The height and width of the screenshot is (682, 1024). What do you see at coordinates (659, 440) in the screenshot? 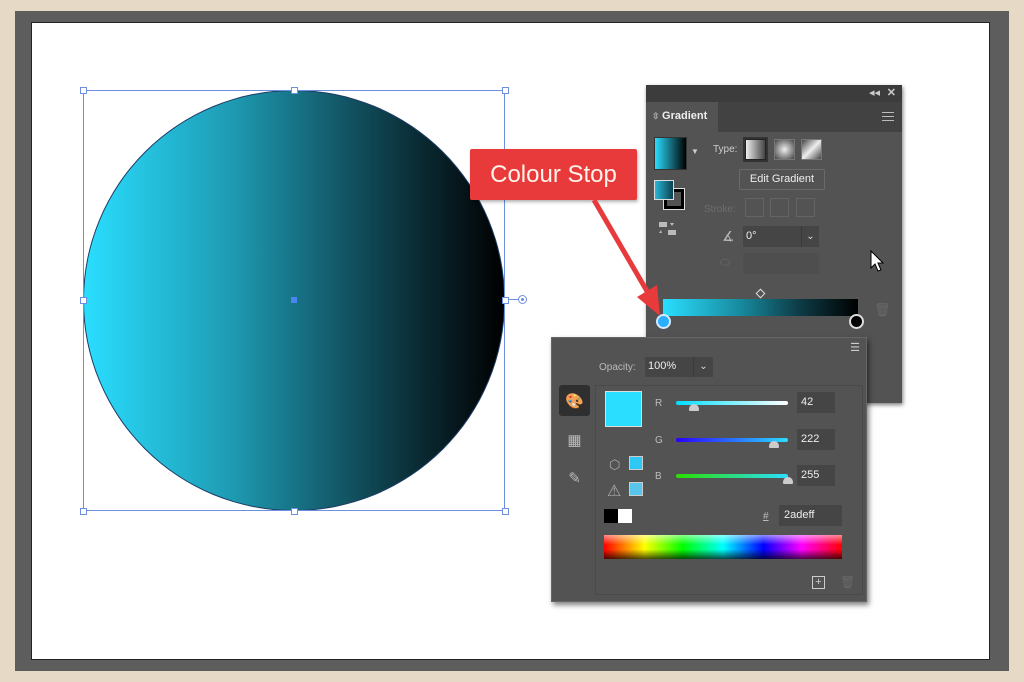
I see `channel-label-g: G` at bounding box center [659, 440].